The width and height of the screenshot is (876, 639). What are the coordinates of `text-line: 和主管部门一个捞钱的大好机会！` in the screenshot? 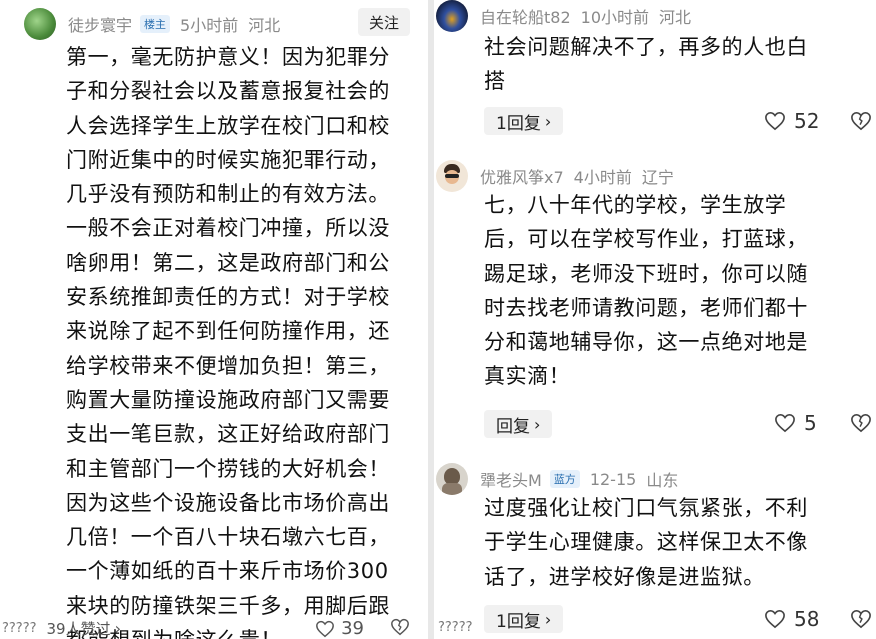 It's located at (228, 468).